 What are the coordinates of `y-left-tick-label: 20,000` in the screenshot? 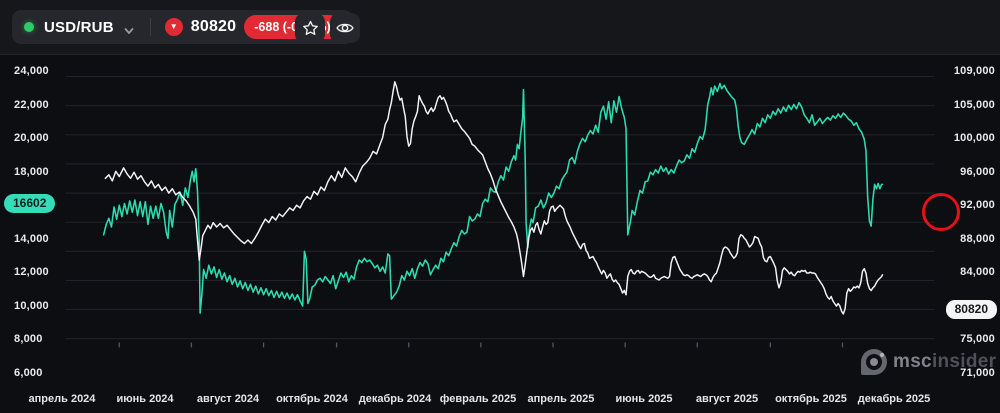 It's located at (31, 138).